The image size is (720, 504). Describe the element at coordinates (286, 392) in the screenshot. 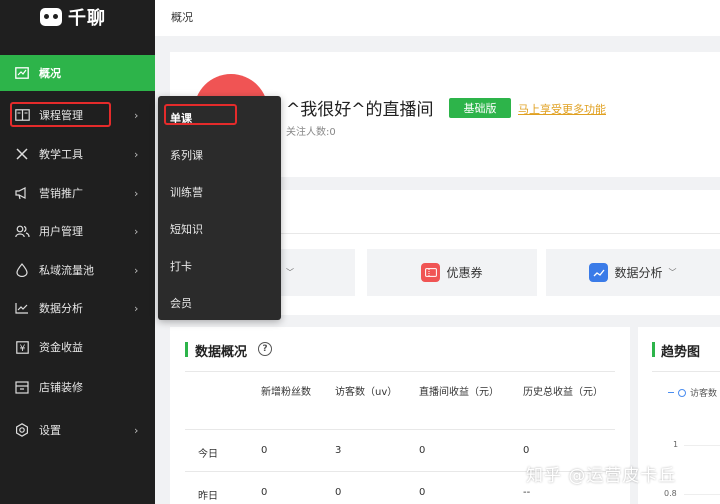

I see `column-header: 新增粉丝数` at that location.